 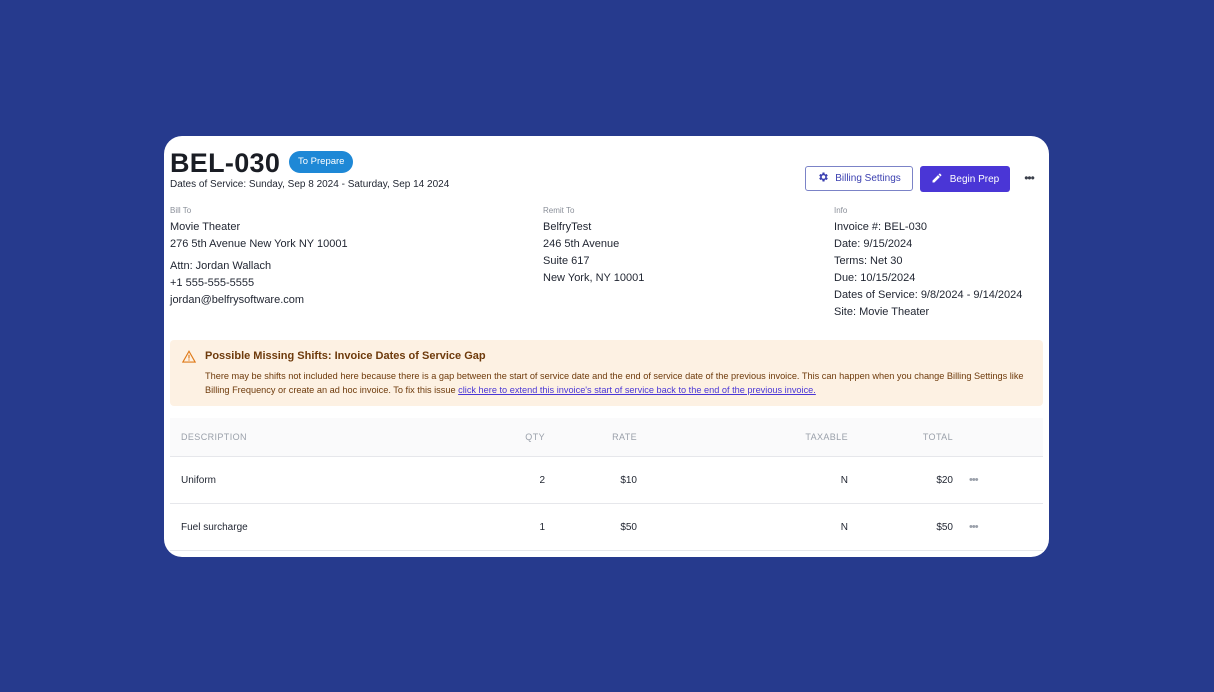 What do you see at coordinates (937, 179) in the screenshot?
I see `pencil-icon` at bounding box center [937, 179].